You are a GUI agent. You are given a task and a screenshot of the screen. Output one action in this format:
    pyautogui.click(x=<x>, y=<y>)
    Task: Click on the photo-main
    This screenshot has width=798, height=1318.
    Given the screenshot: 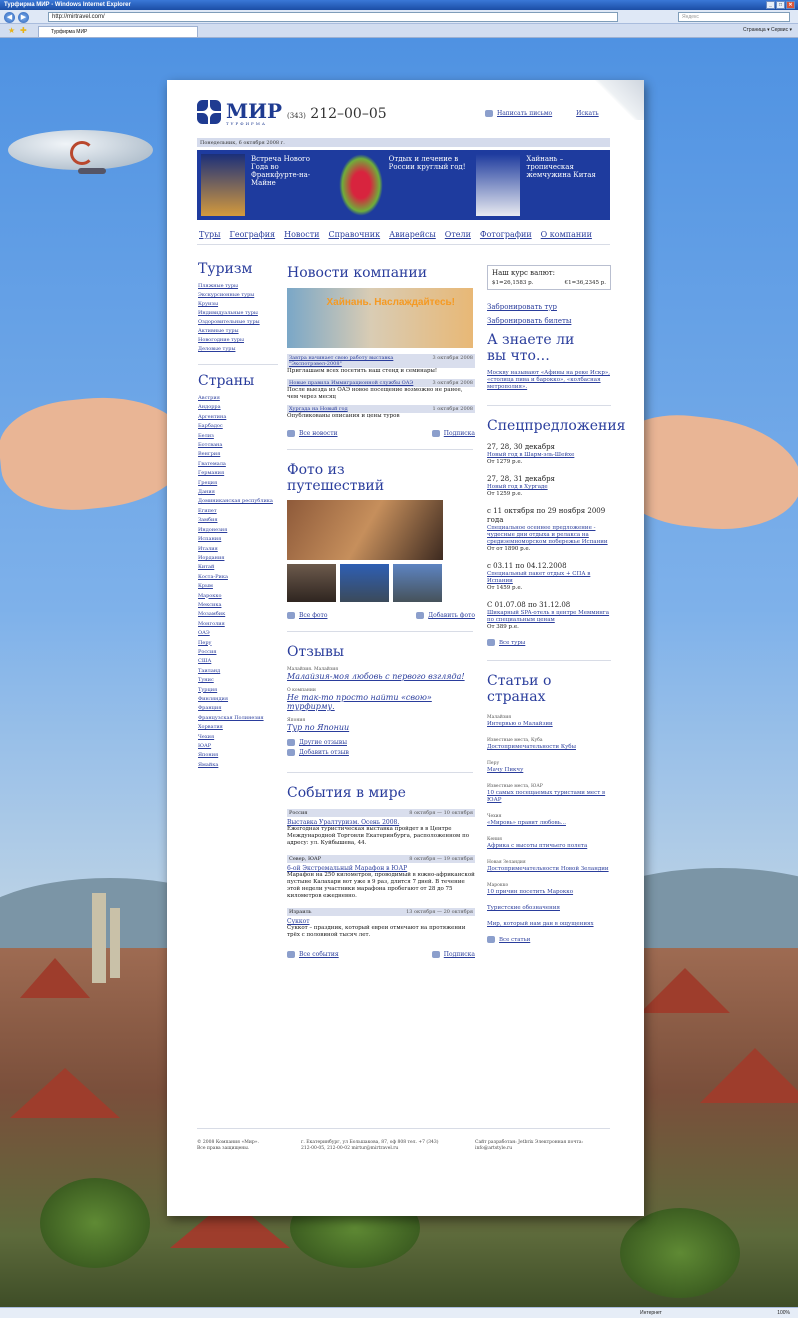 What is the action you would take?
    pyautogui.click(x=365, y=530)
    